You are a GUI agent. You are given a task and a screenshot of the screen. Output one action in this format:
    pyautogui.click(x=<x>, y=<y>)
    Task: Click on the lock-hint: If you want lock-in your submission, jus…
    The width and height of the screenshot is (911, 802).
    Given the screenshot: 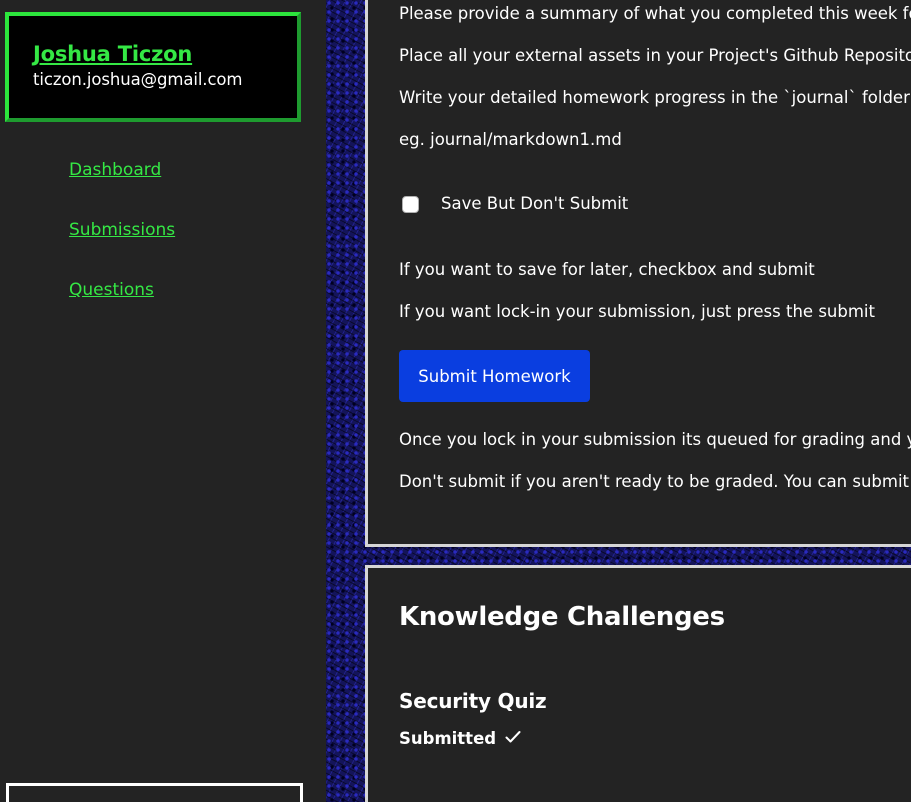 What is the action you would take?
    pyautogui.click(x=637, y=311)
    